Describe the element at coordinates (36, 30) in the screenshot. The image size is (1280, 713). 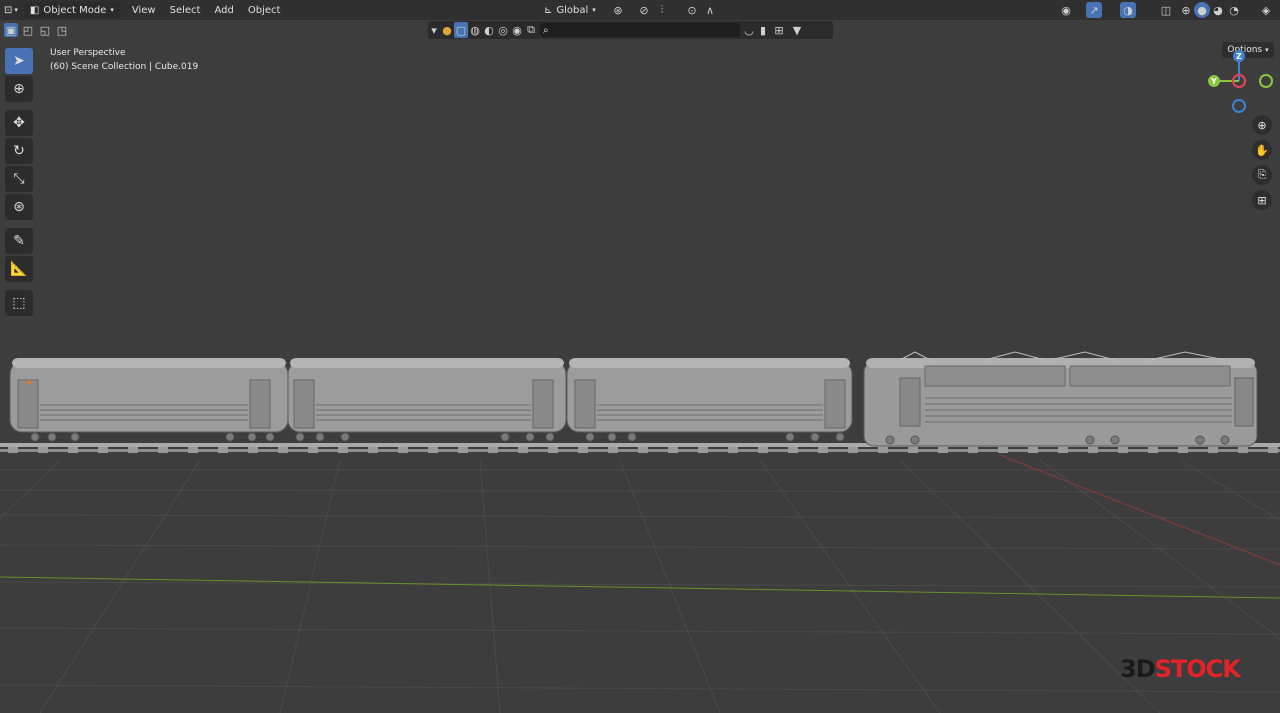
I see `selection-mode-group: ▣ ◰ ◱ ◳` at that location.